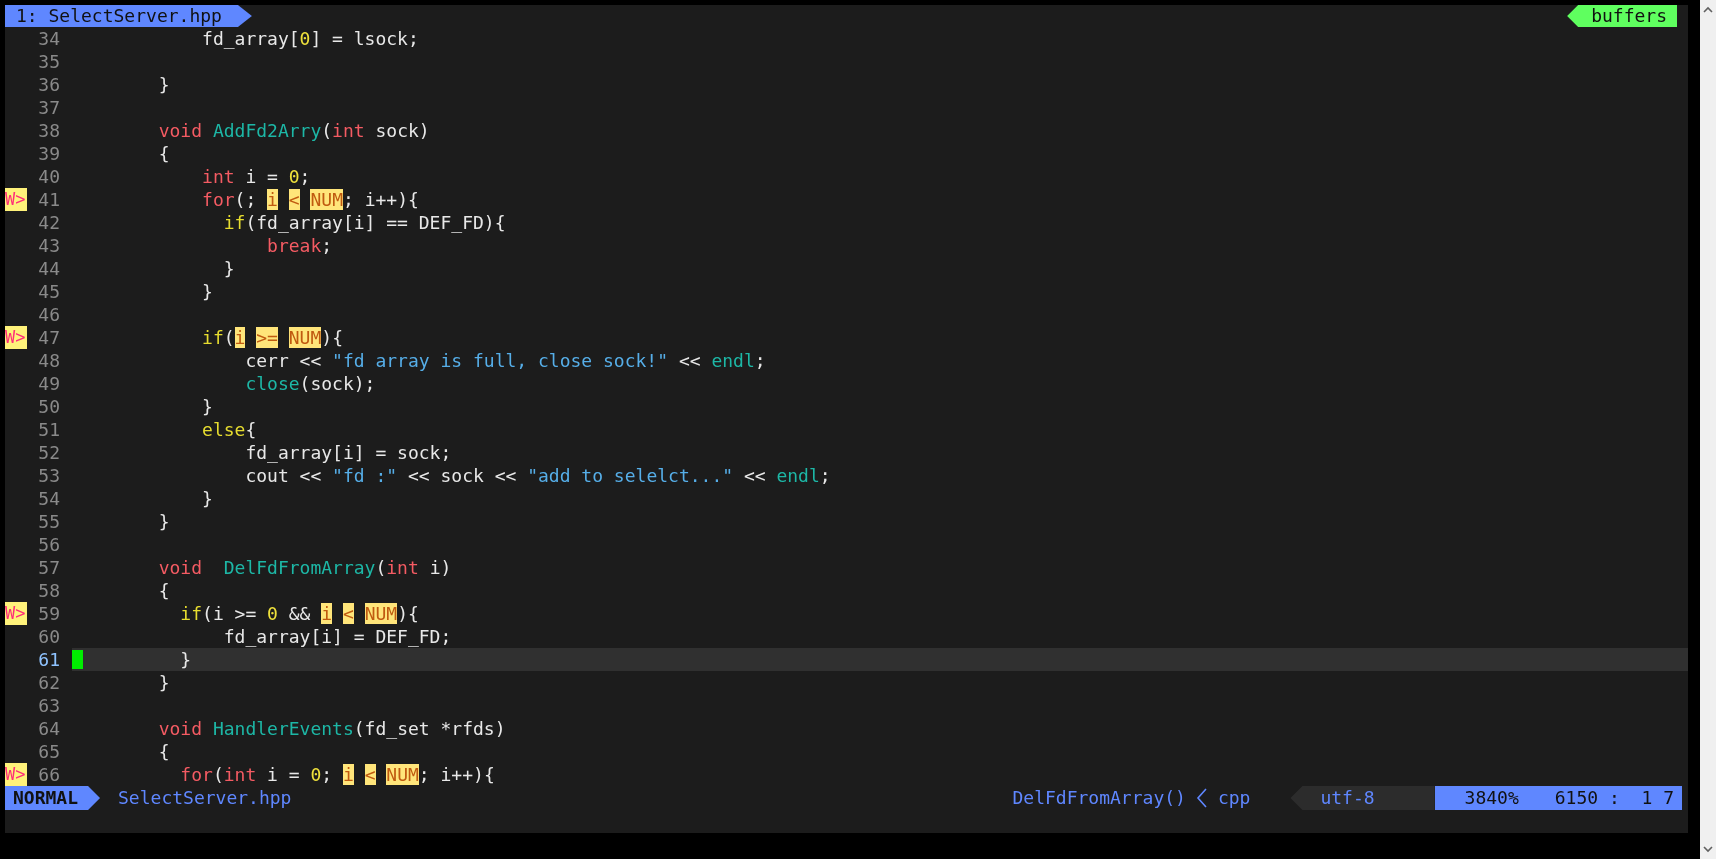 The width and height of the screenshot is (1716, 859). I want to click on text-cursor, so click(77, 659).